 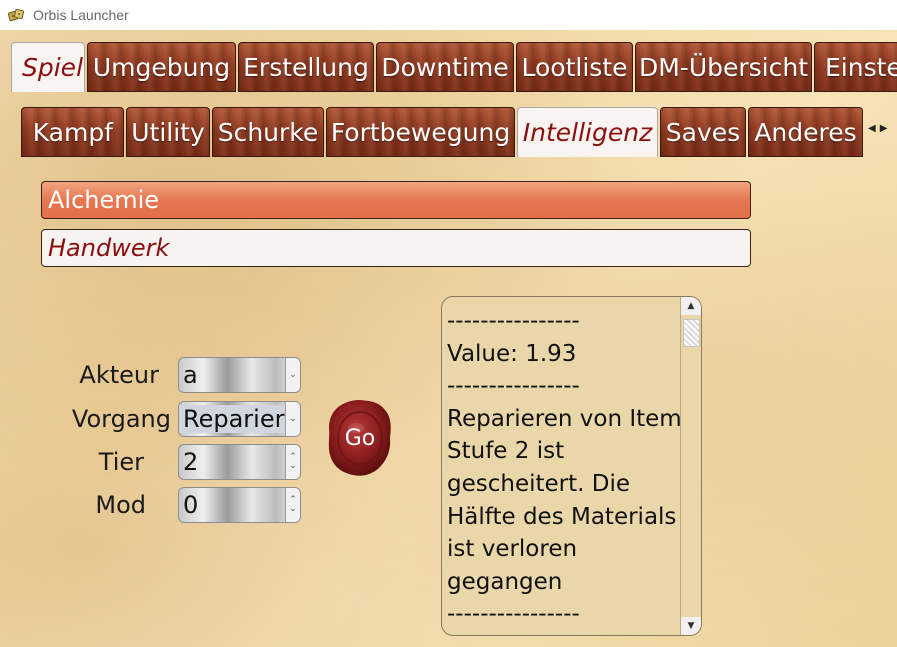 I want to click on tab-schurke: Schurke, so click(x=268, y=132).